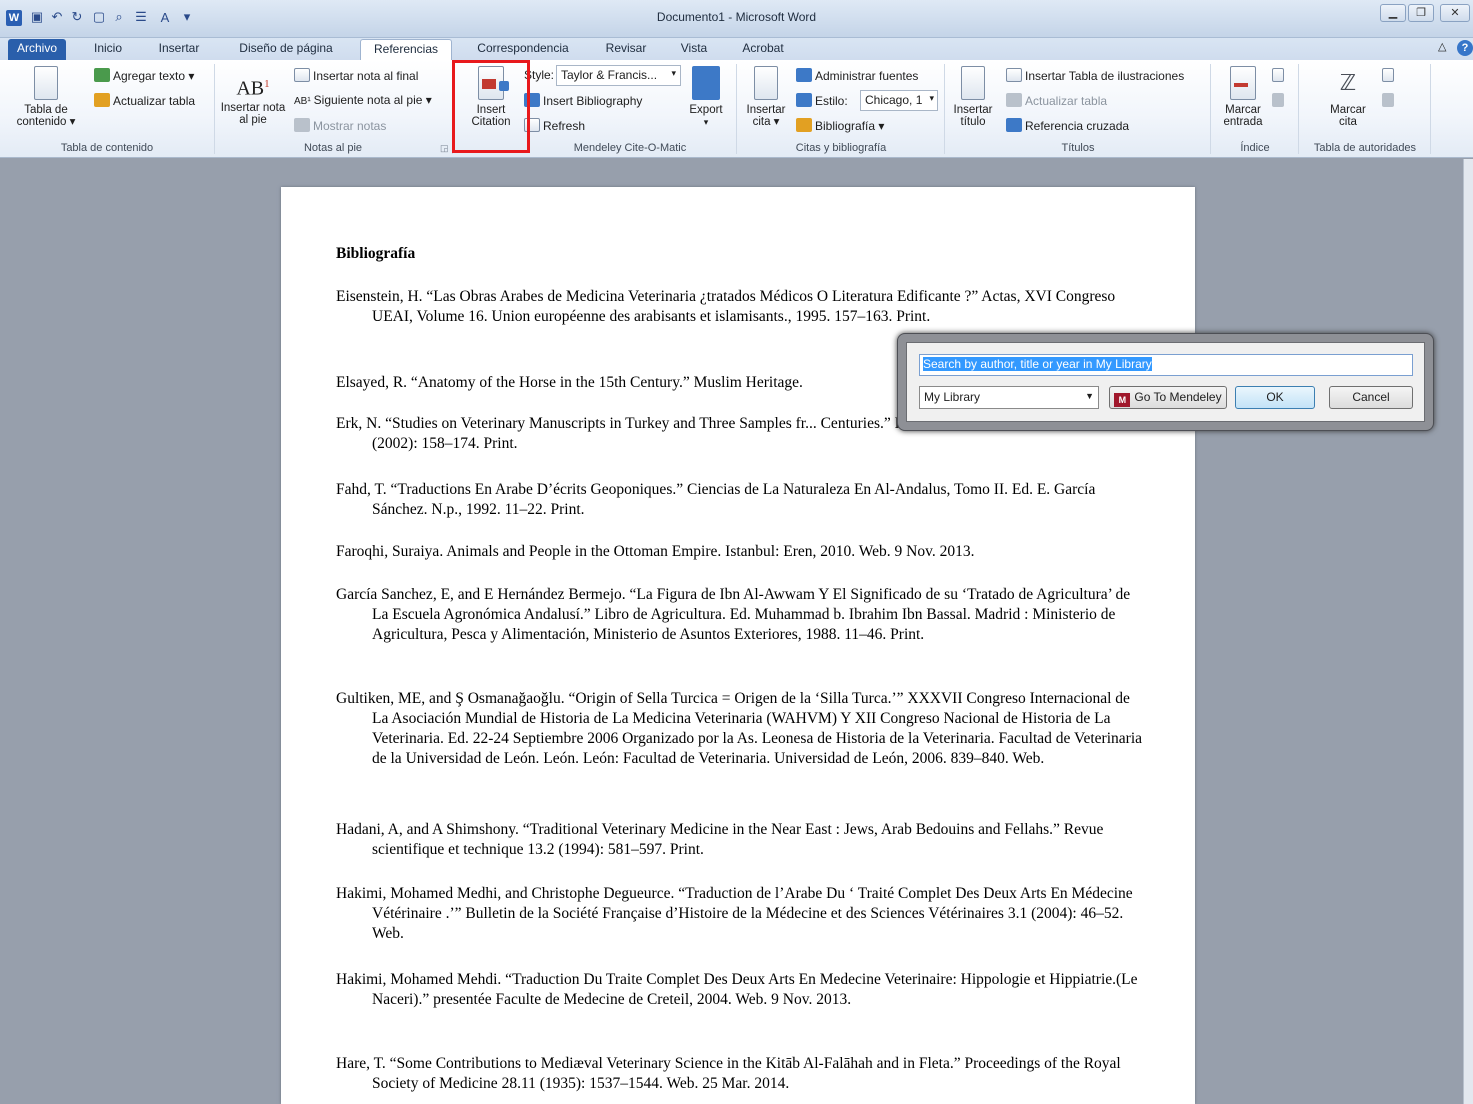  I want to click on minimize-ribbon-icon: △, so click(1442, 46).